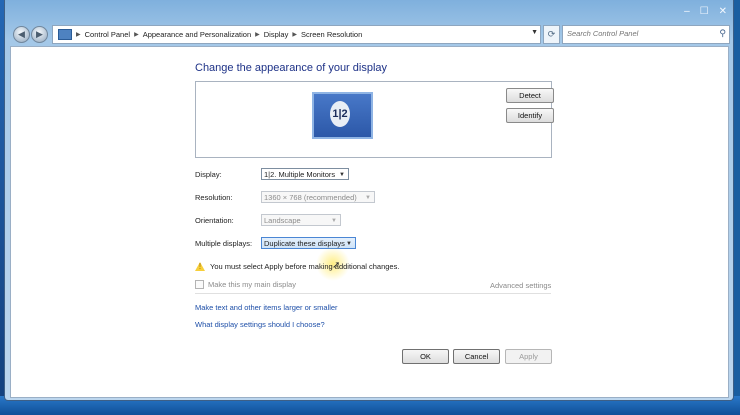 The width and height of the screenshot is (740, 415). Describe the element at coordinates (107, 34) in the screenshot. I see `breadcrumb-control-panel: Control Panel` at that location.